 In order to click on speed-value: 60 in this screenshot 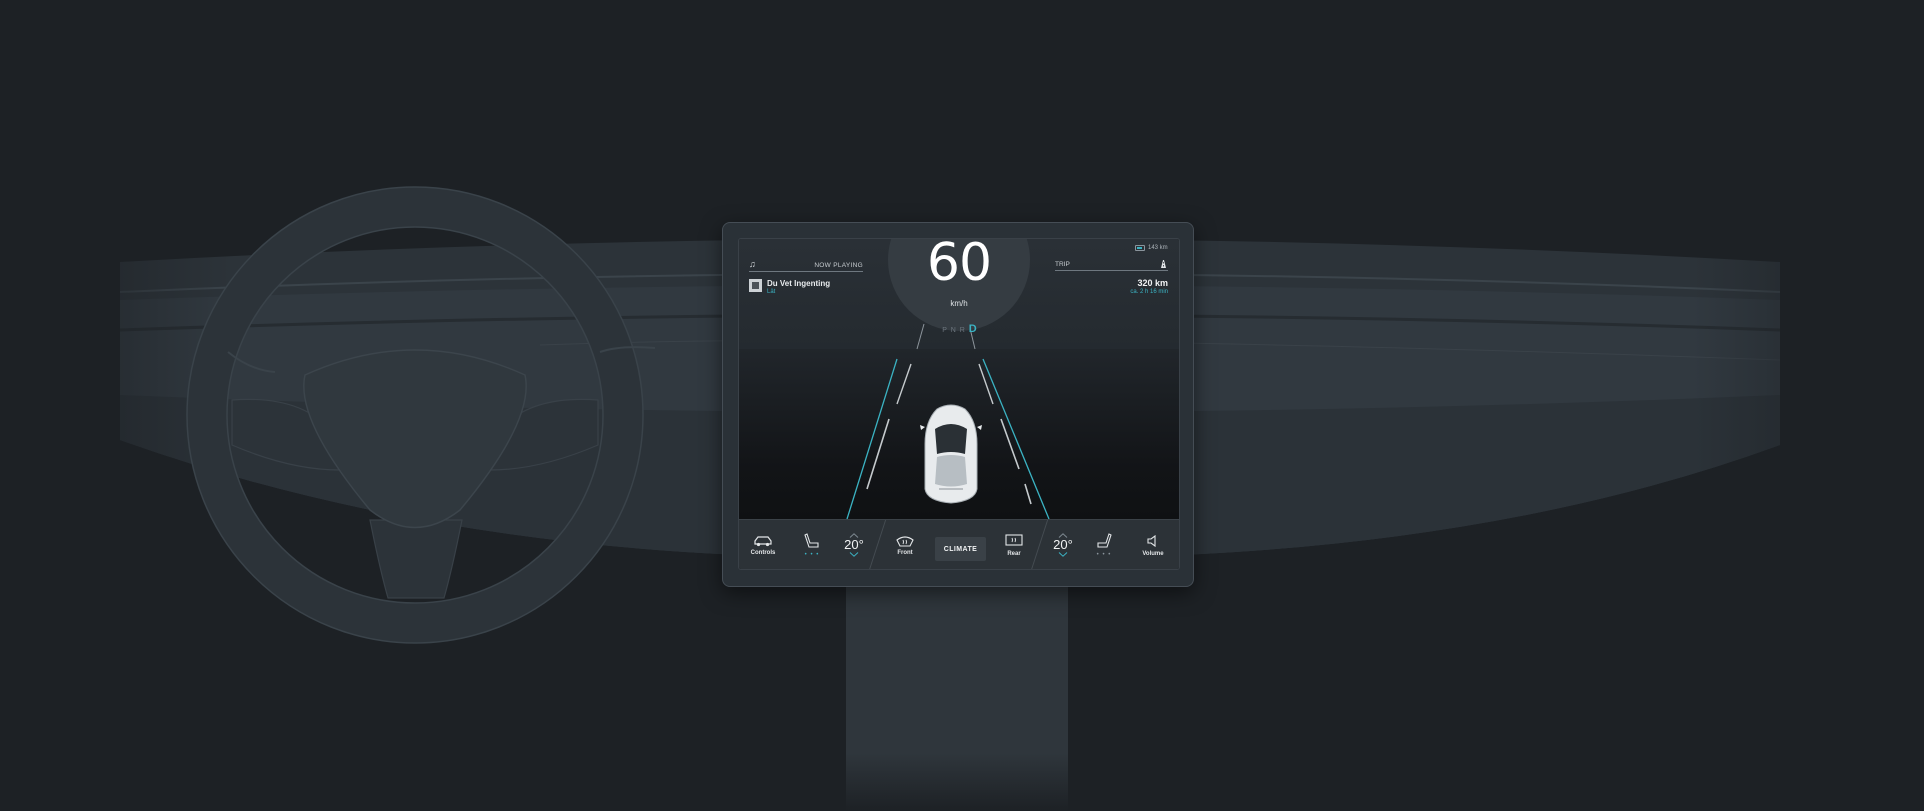, I will do `click(959, 265)`.